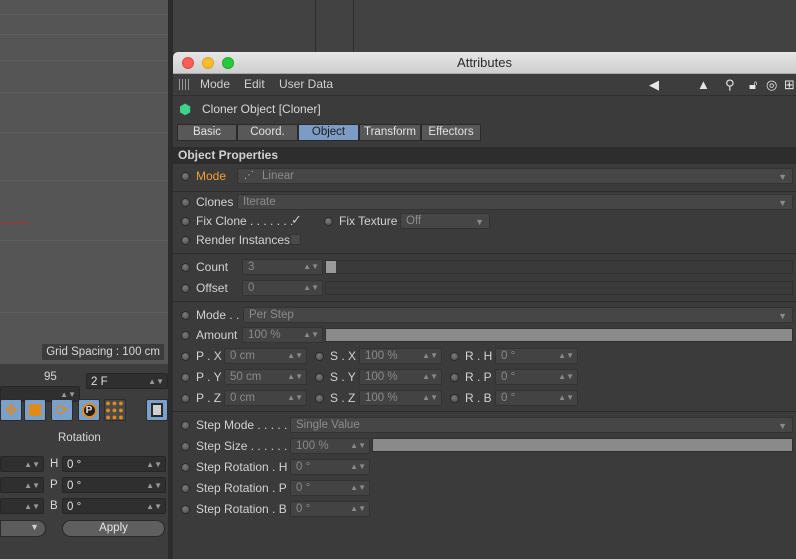 Image resolution: width=796 pixels, height=559 pixels. Describe the element at coordinates (282, 335) in the screenshot. I see `amount-field: 100 % ▲▼` at that location.